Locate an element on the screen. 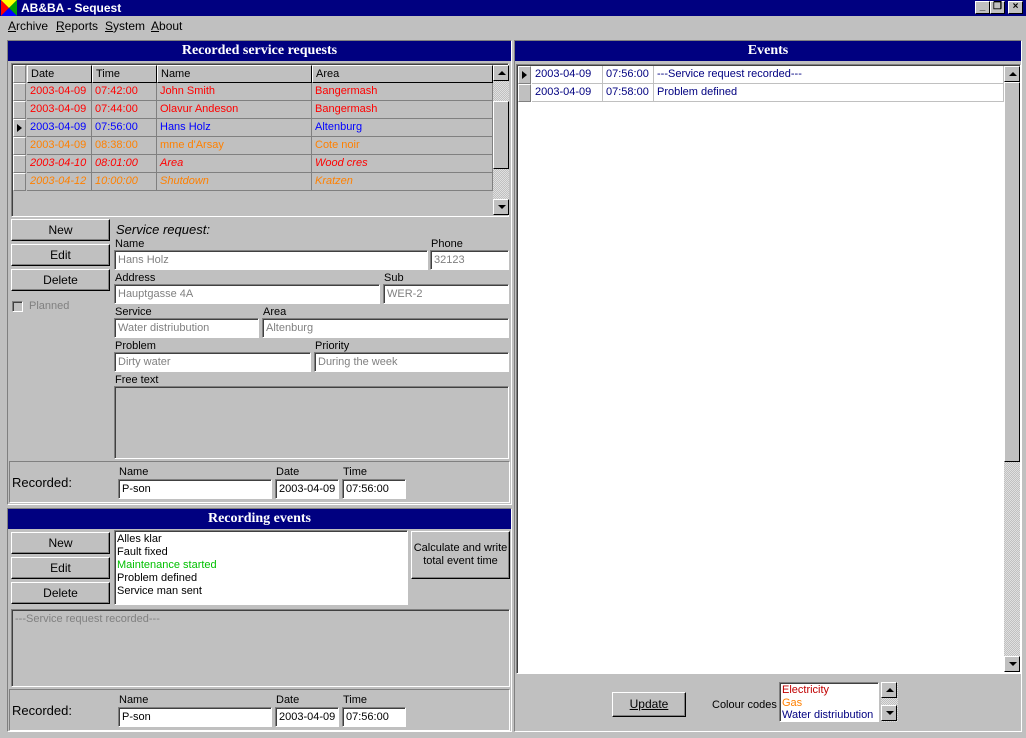  column-header-area: Area is located at coordinates (402, 74).